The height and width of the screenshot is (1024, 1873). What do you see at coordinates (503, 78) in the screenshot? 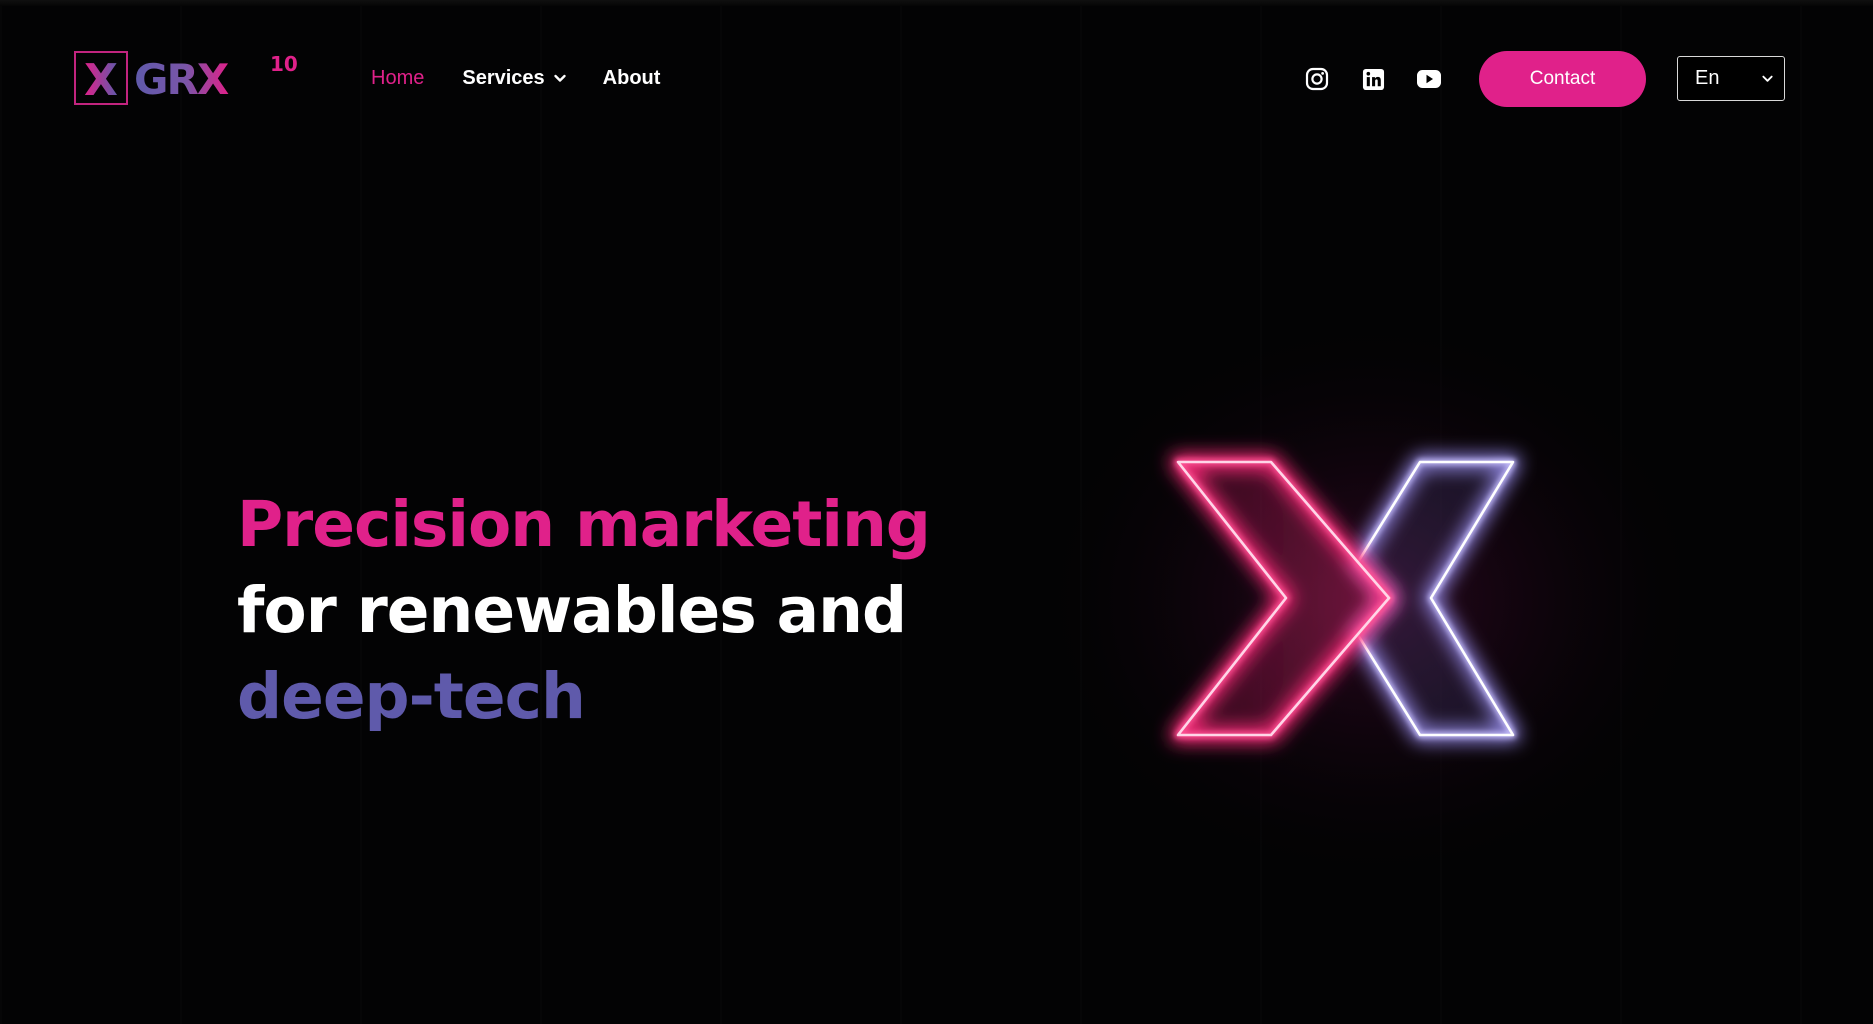
I see `nav-services-label: Services` at bounding box center [503, 78].